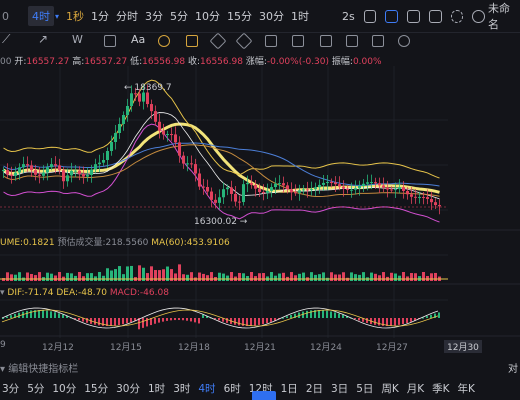  What do you see at coordinates (190, 243) in the screenshot?
I see `volume-ma: MA(60):453.9106` at bounding box center [190, 243].